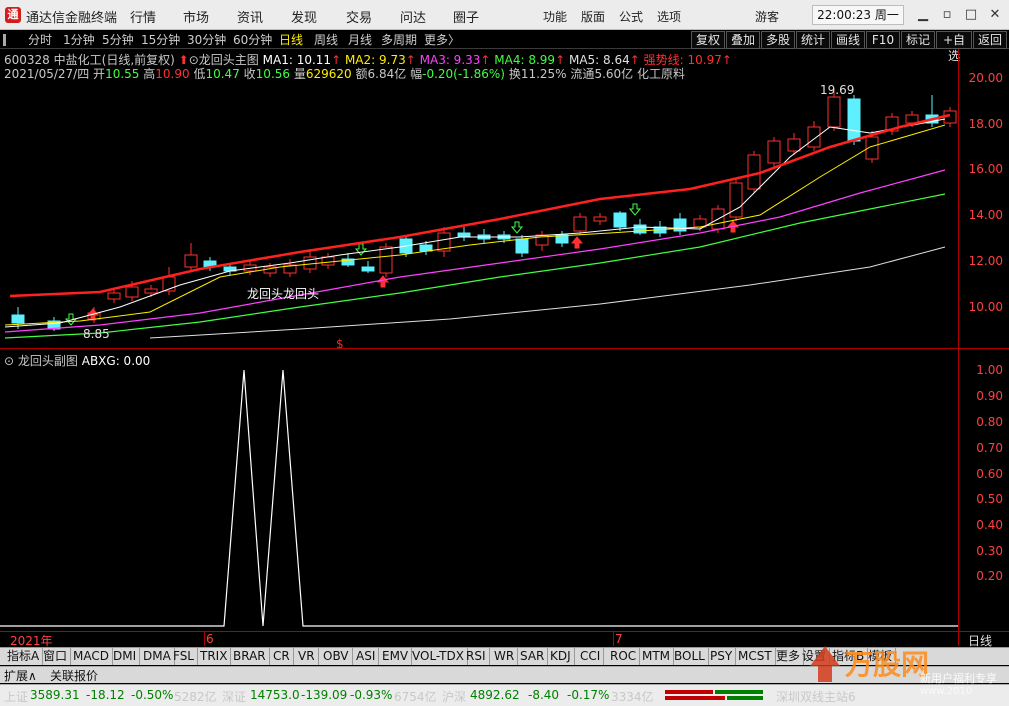 The height and width of the screenshot is (706, 1009). What do you see at coordinates (755, 656) in the screenshot?
I see `indicator-tab: MCST` at bounding box center [755, 656].